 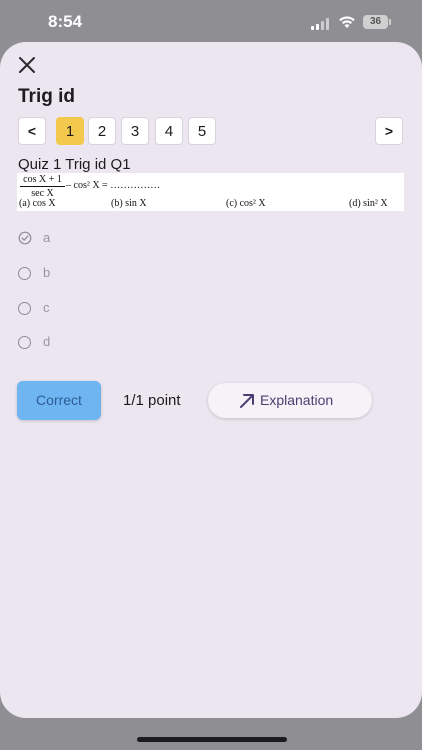 I want to click on formula-choice-d: (d) sin² X, so click(x=368, y=203).